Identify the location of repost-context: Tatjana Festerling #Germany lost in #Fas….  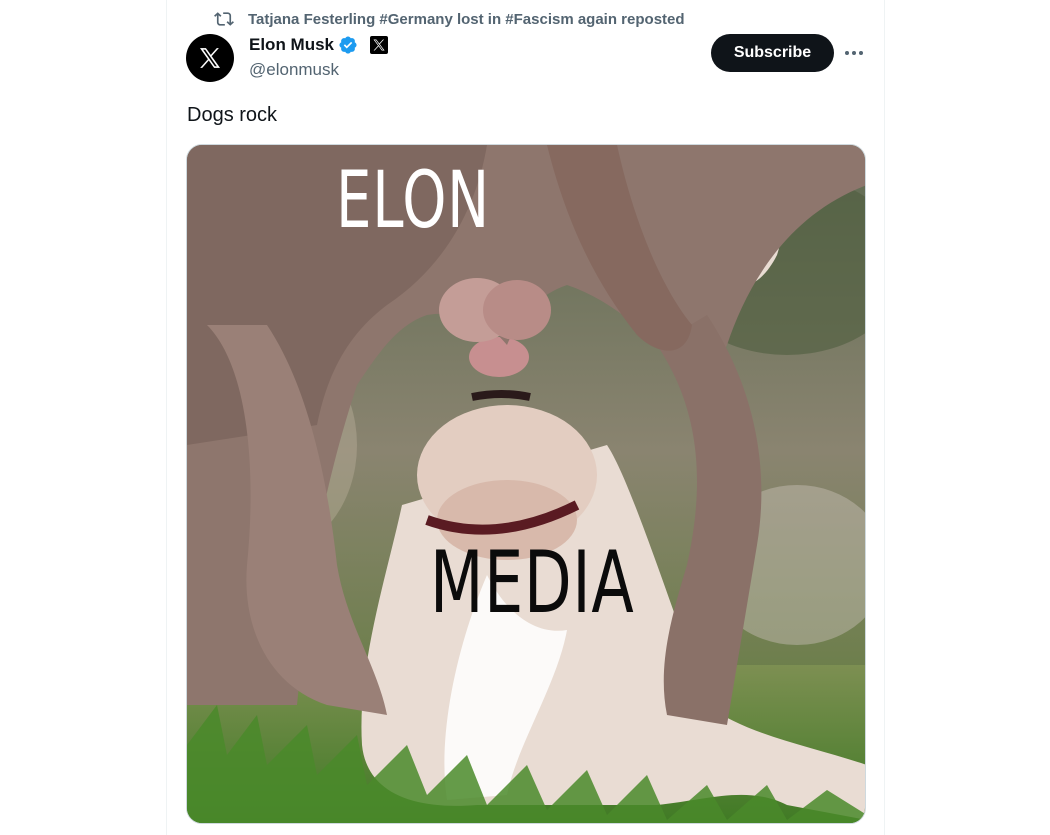
(449, 19).